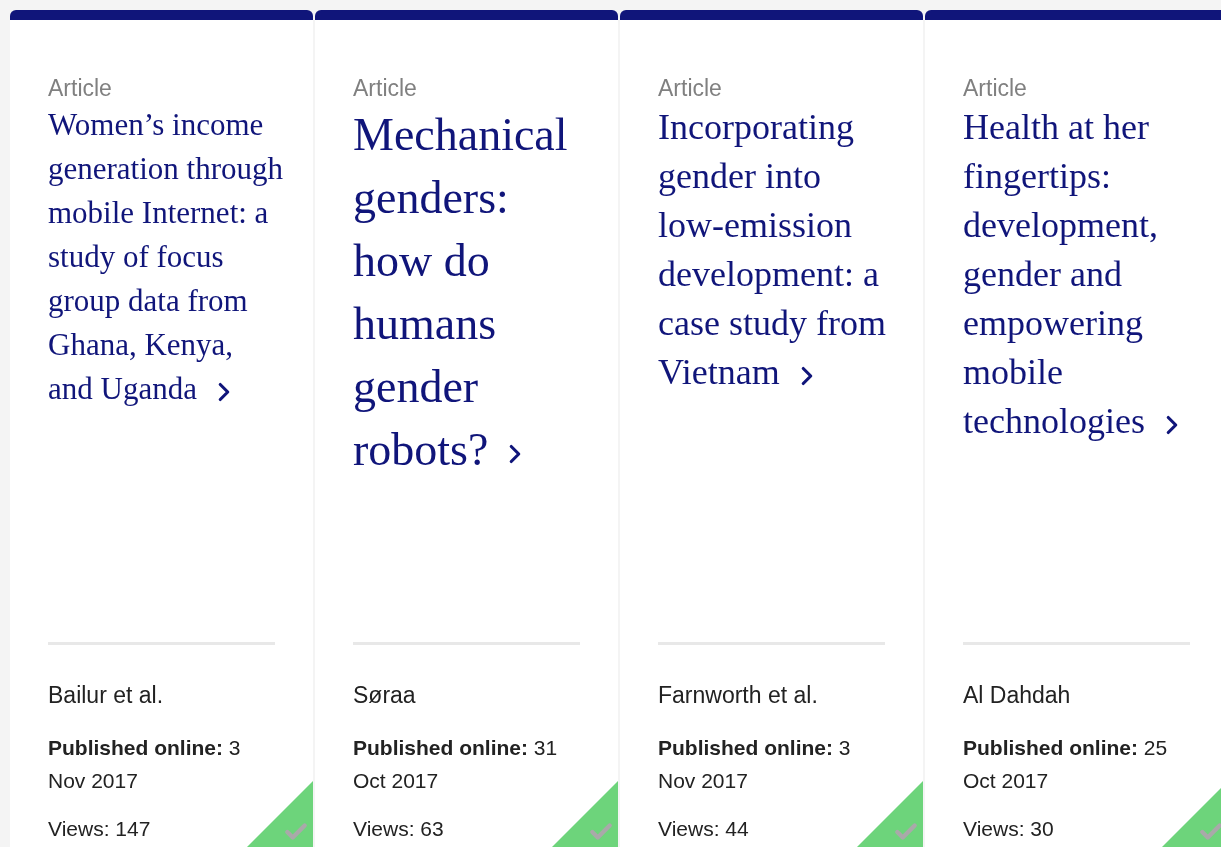  I want to click on published-date: Published online: 25 Oct 2017, so click(1066, 764).